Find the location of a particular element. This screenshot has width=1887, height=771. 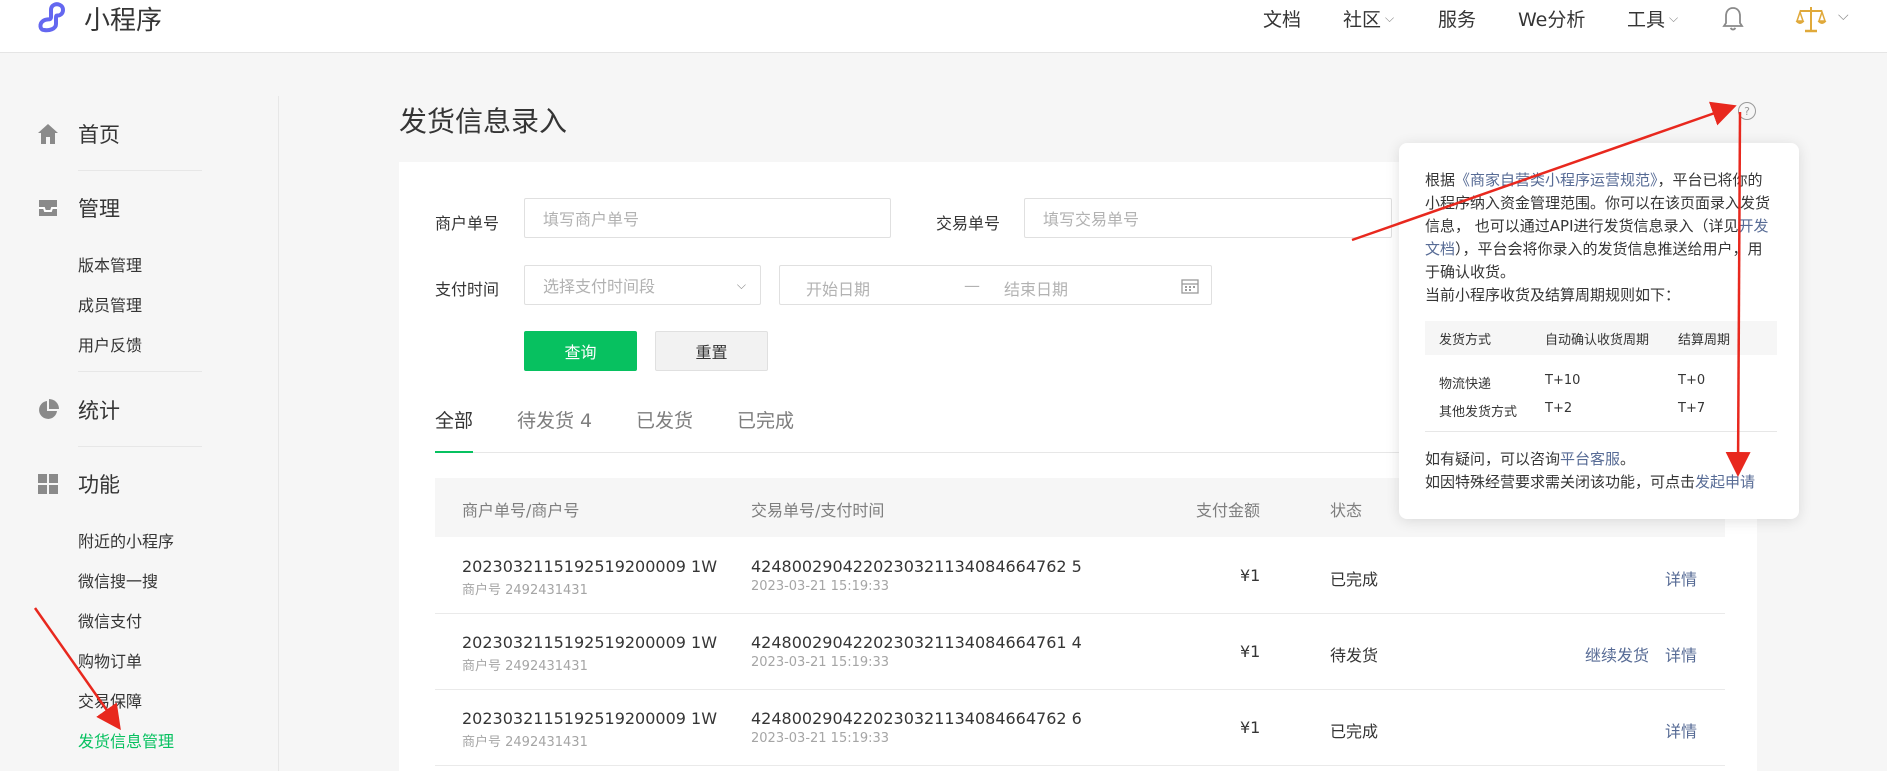

query-button: 查询 is located at coordinates (580, 351).